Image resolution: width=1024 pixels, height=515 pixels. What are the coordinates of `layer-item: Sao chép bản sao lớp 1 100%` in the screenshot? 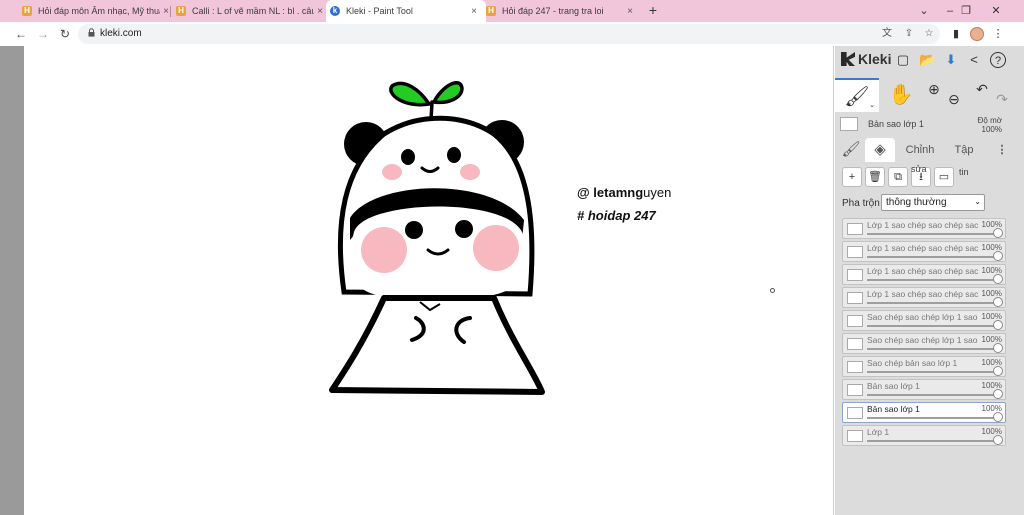 It's located at (924, 366).